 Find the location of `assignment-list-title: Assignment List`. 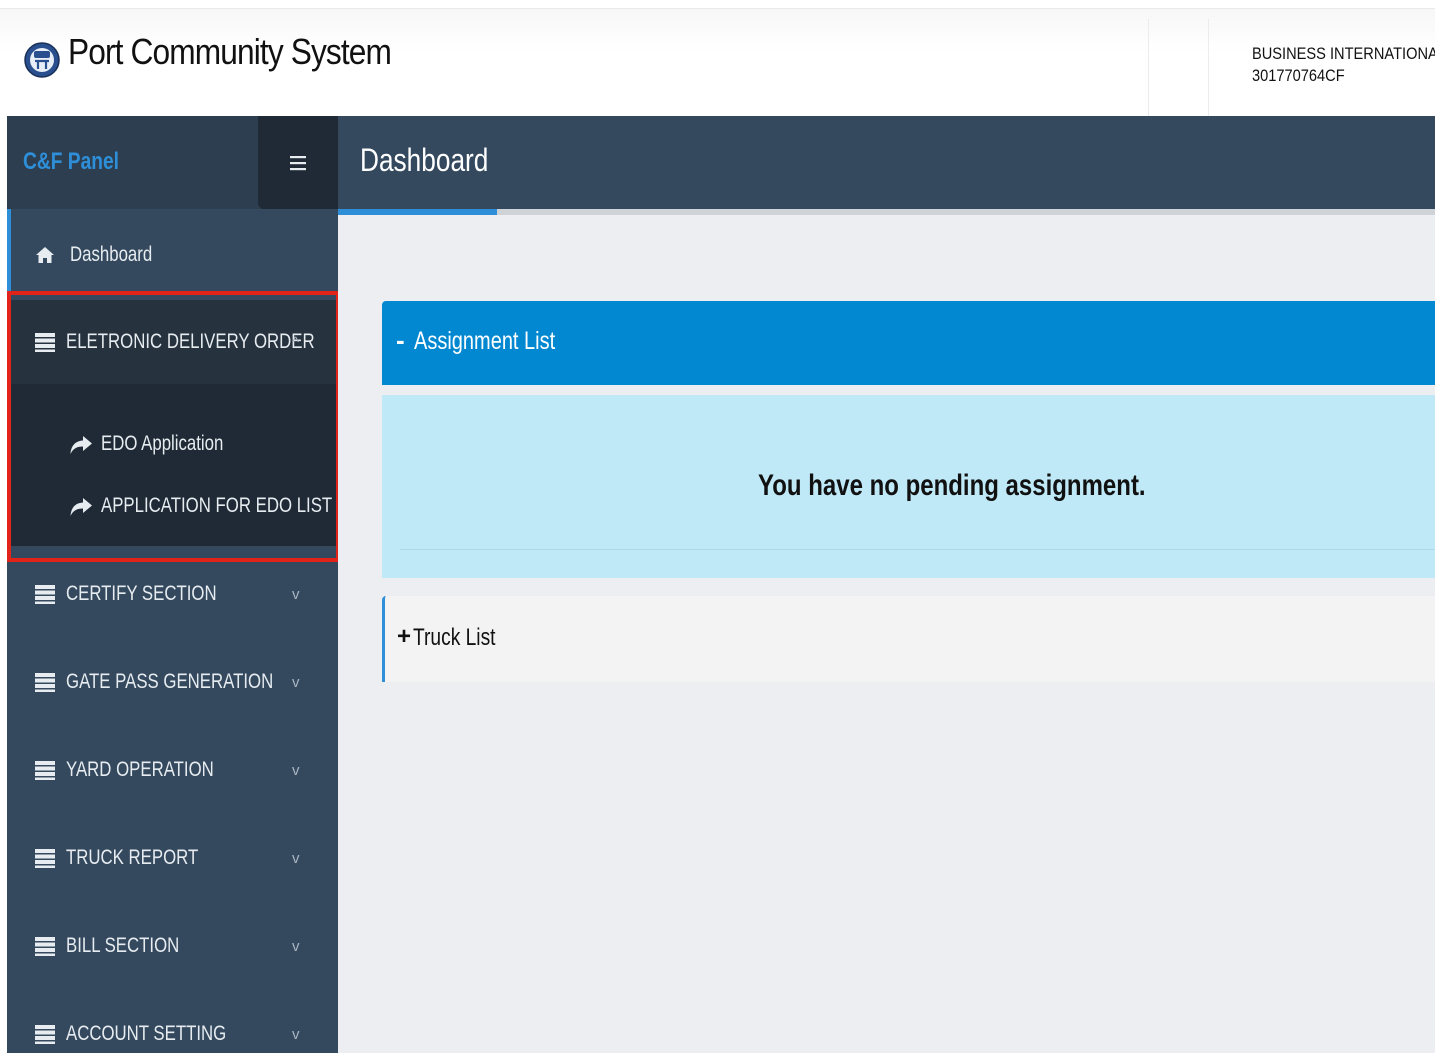

assignment-list-title: Assignment List is located at coordinates (485, 341).